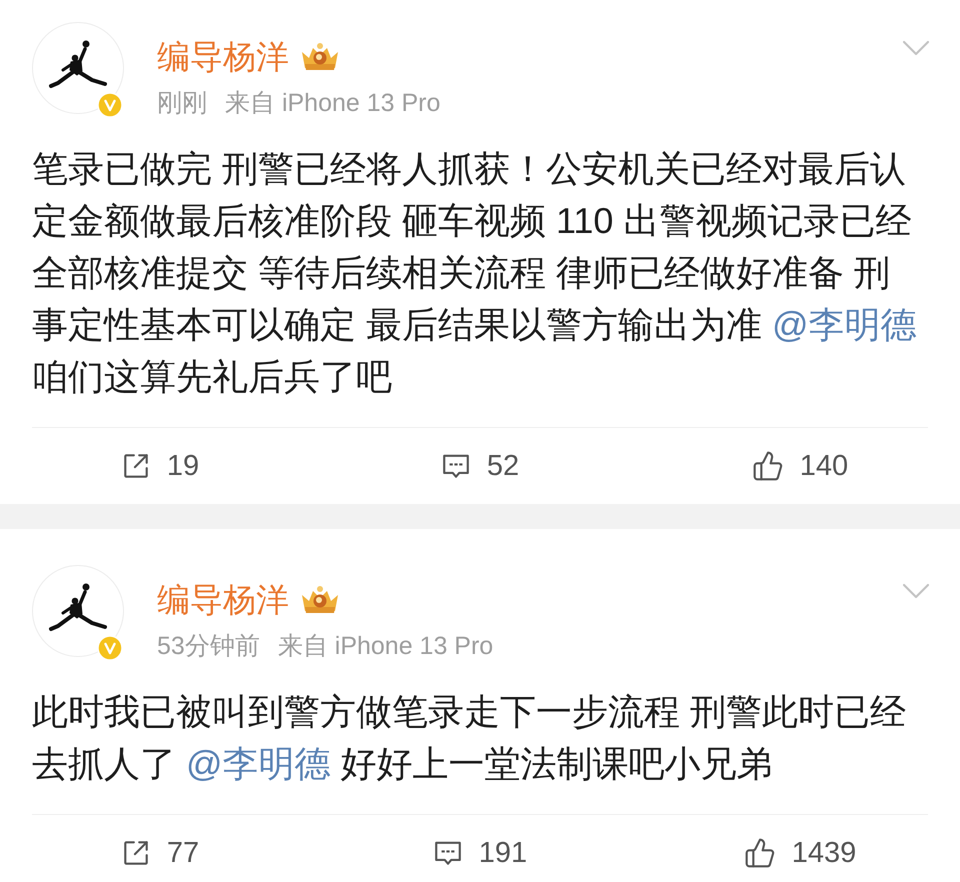 This screenshot has height=882, width=960. What do you see at coordinates (470, 738) in the screenshot?
I see `post-text: 此时我已被叫到警方做笔录走下一步流程 刑警此时已经去抓人了 @李明德 好好上一堂法制课吧小兄弟` at bounding box center [470, 738].